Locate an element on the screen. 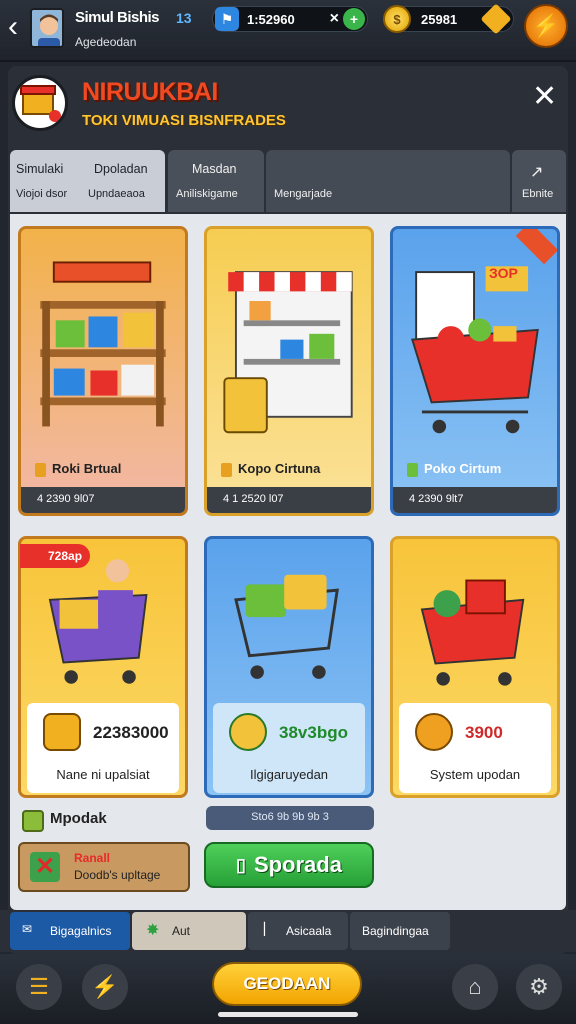 The height and width of the screenshot is (1024, 576). box-icon is located at coordinates (33, 821).